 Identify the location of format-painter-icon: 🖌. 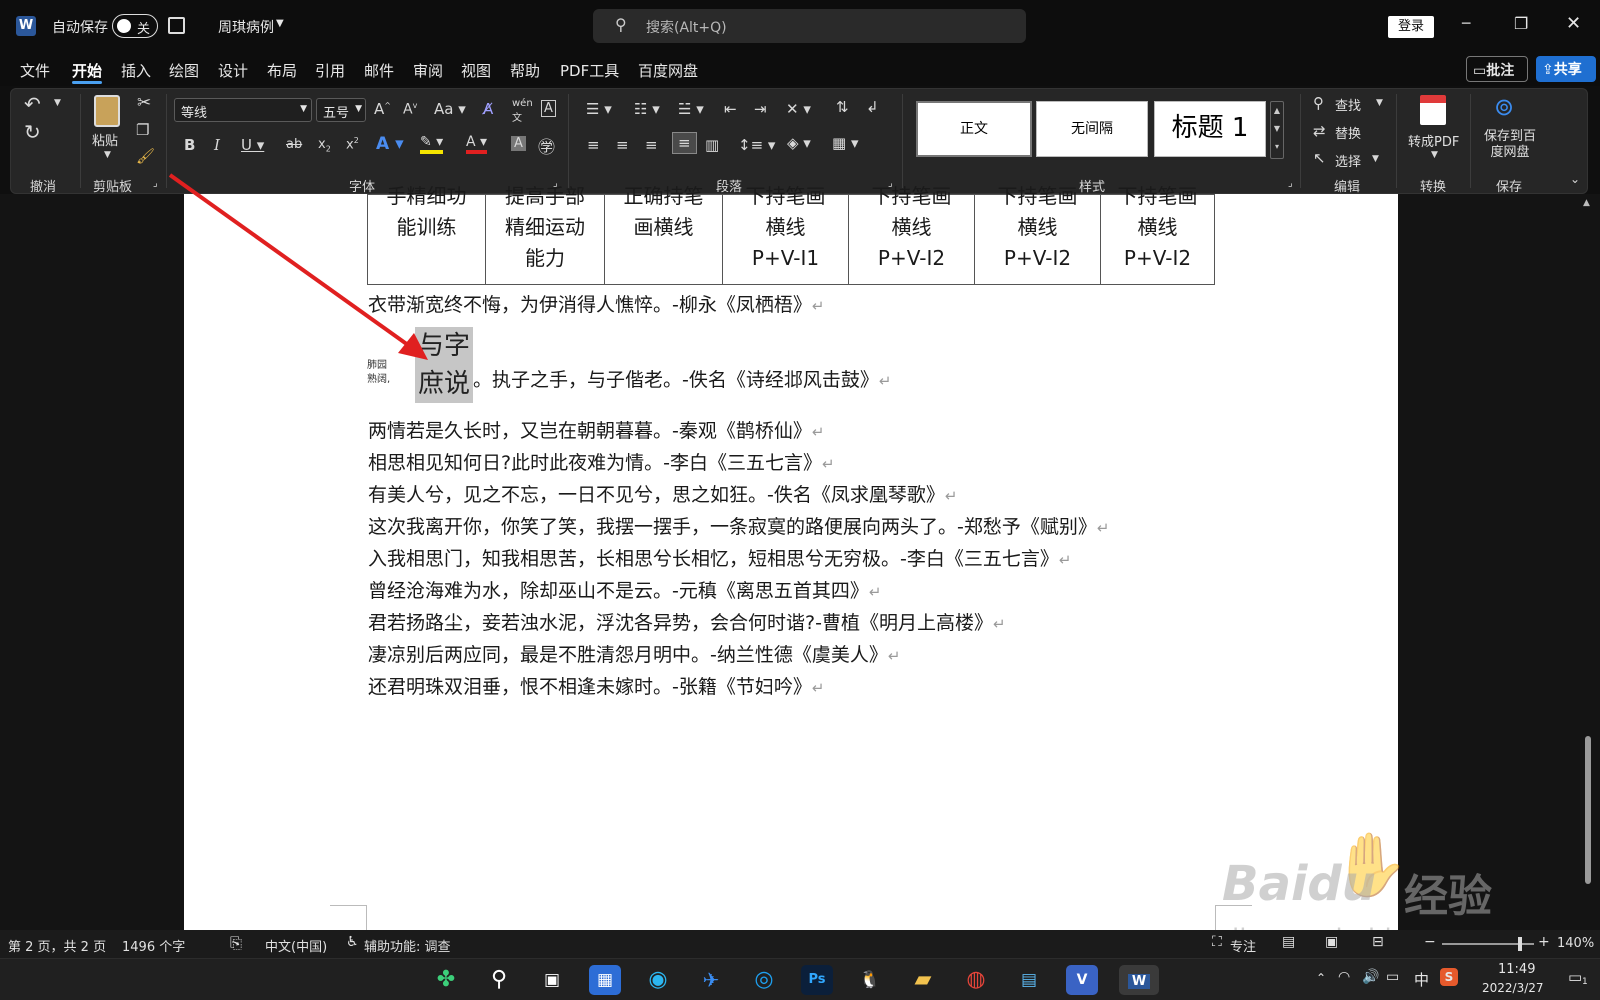
(145, 156).